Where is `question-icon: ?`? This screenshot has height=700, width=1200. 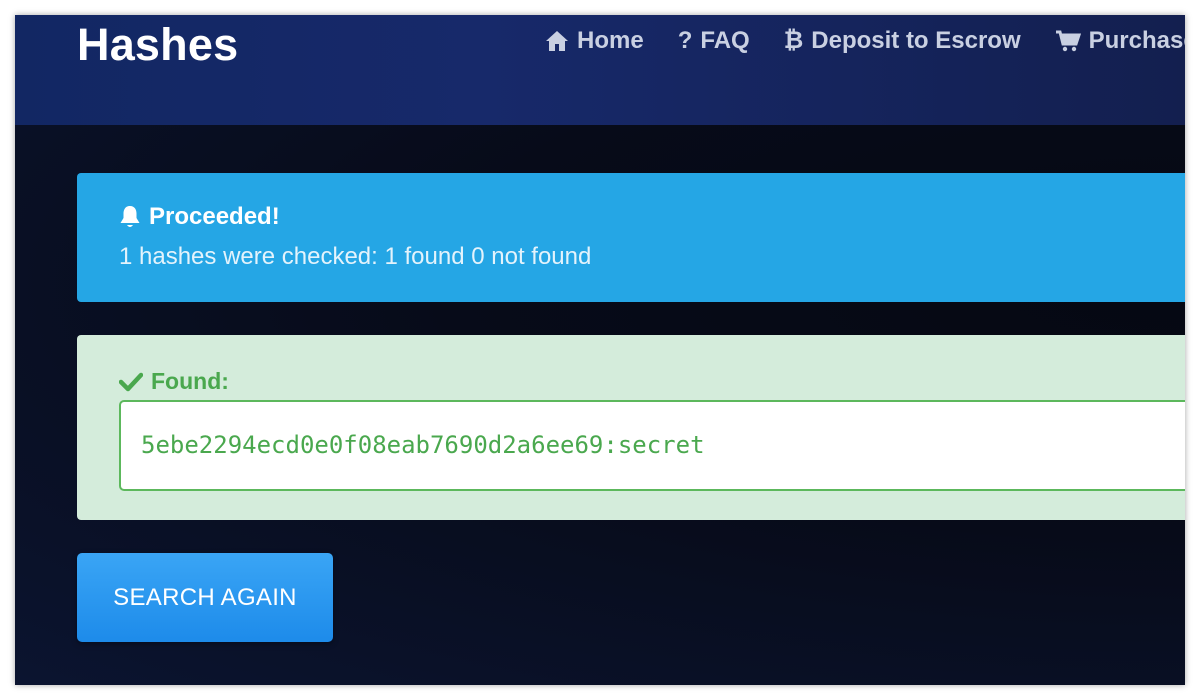
question-icon: ? is located at coordinates (685, 40).